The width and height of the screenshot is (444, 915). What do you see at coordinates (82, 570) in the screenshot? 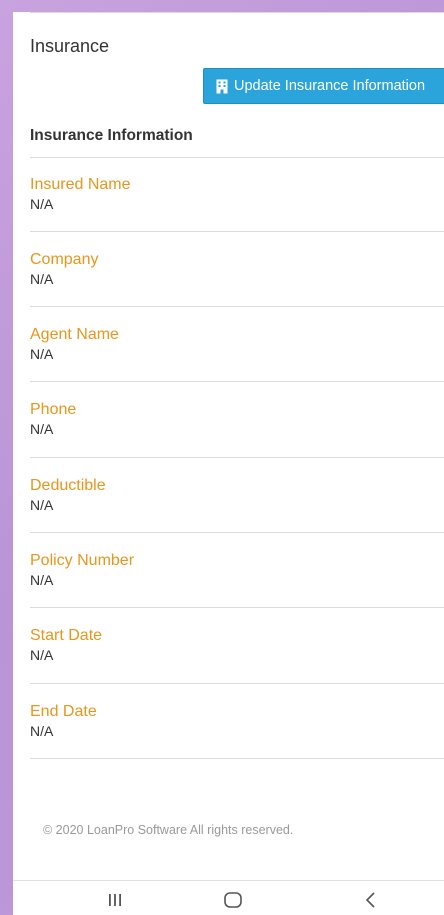
I see `field-policy-number: Policy Number N/A` at bounding box center [82, 570].